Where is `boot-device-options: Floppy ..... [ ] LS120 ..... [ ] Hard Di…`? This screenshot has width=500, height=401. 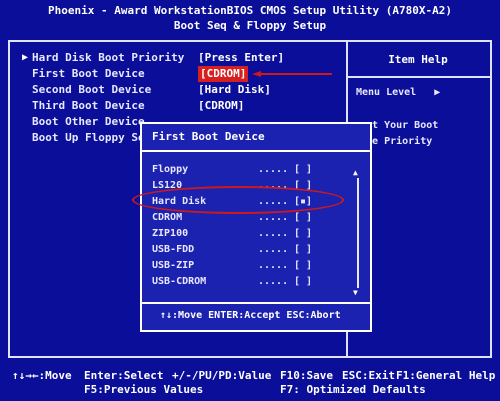
boot-device-options: Floppy ..... [ ] LS120 ..... [ ] Hard Di… is located at coordinates (254, 226).